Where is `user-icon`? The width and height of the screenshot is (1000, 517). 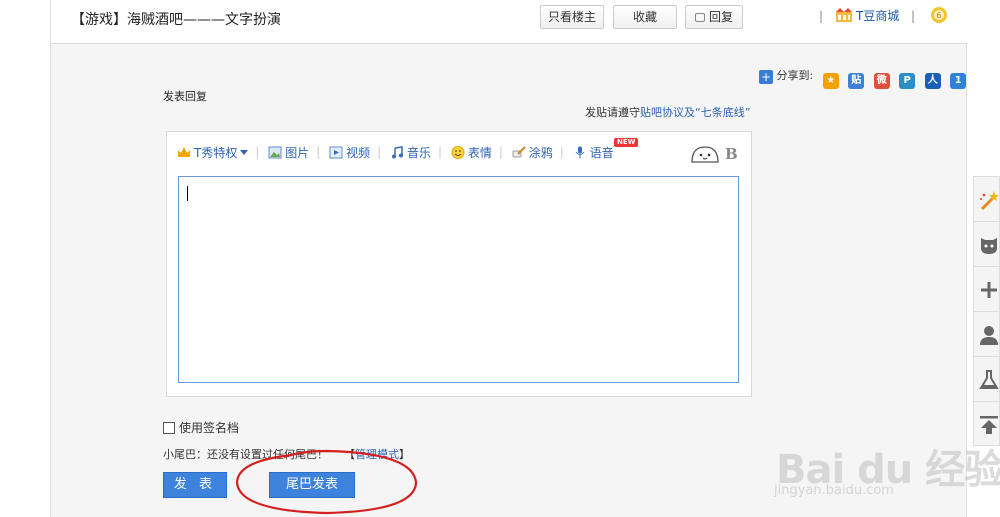
user-icon is located at coordinates (989, 335).